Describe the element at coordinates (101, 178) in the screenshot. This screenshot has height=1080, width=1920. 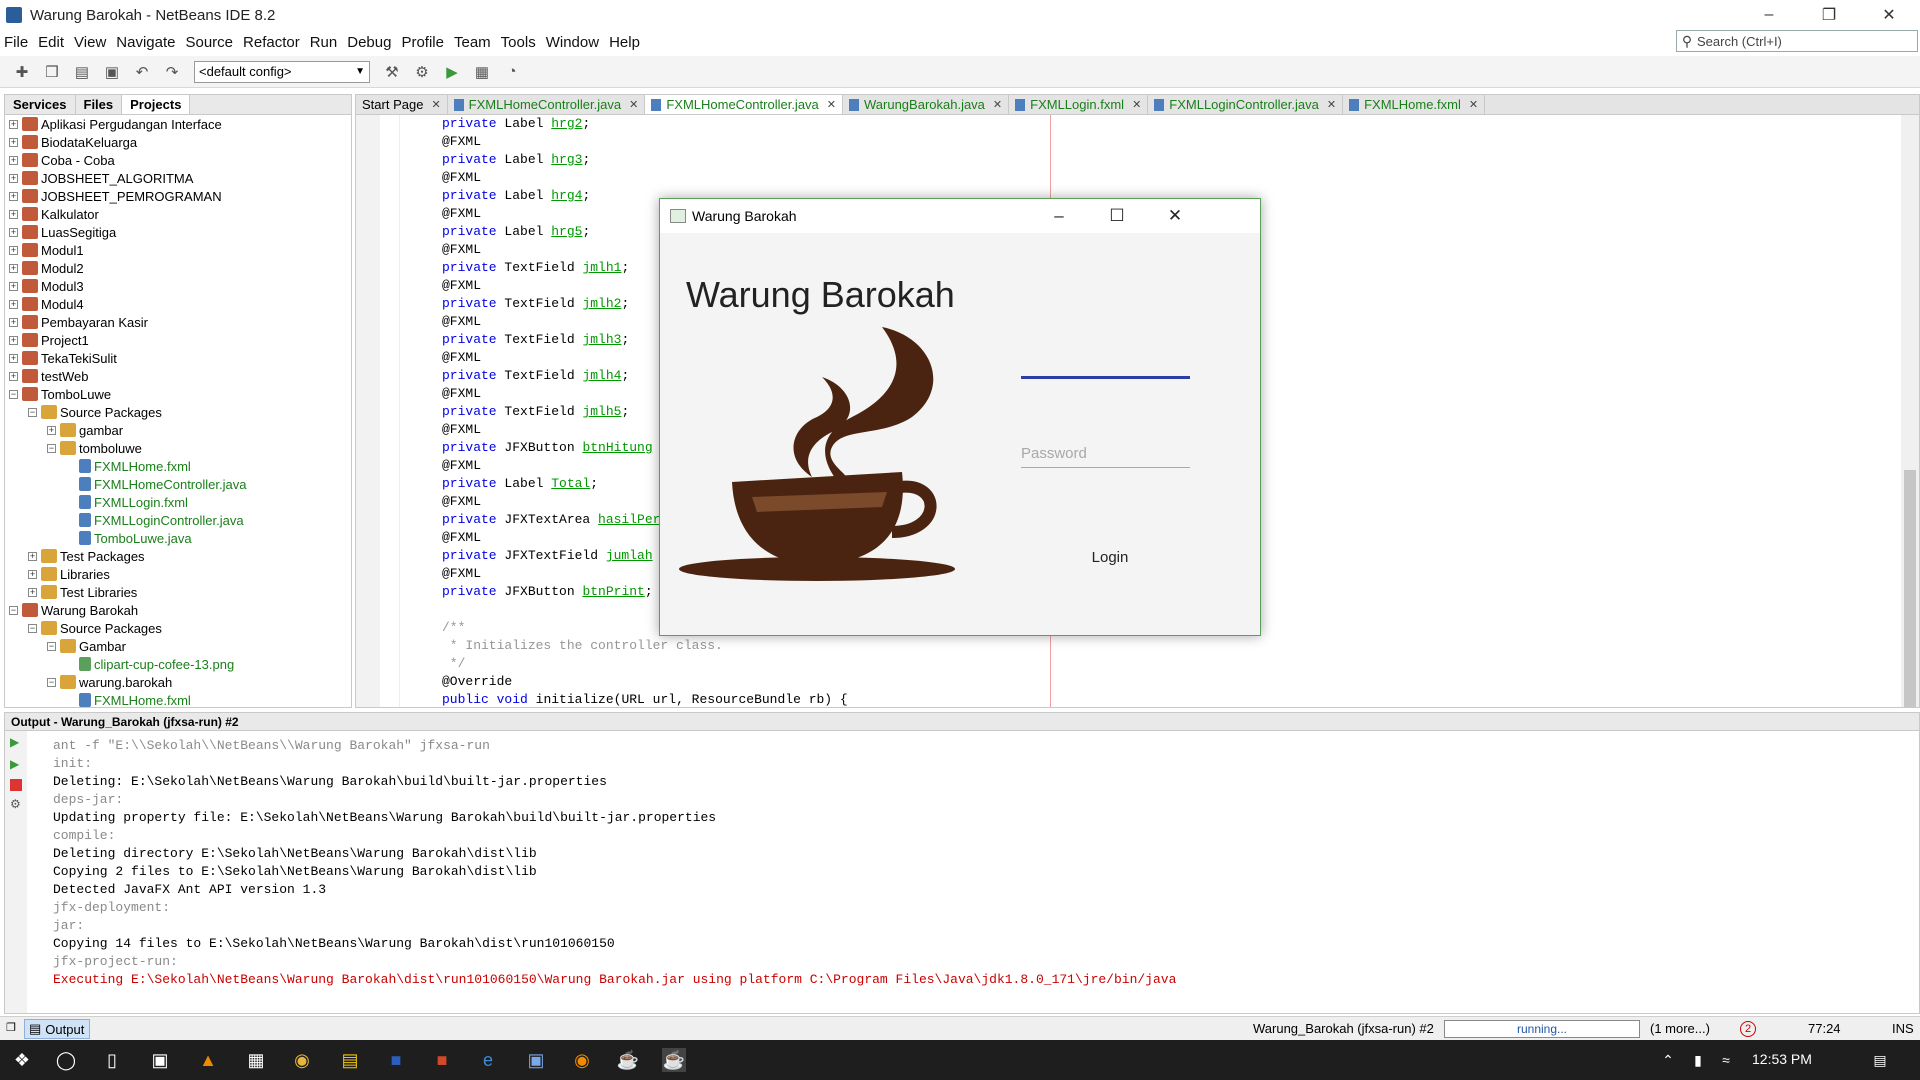
I see `tree-node: + JOBSHEET_ALGORITMA` at that location.